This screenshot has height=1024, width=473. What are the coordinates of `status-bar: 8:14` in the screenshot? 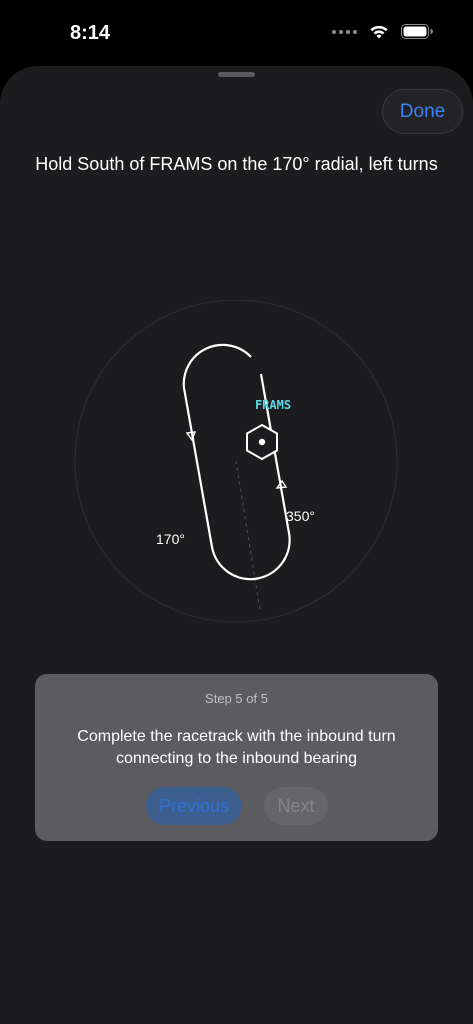 It's located at (236, 33).